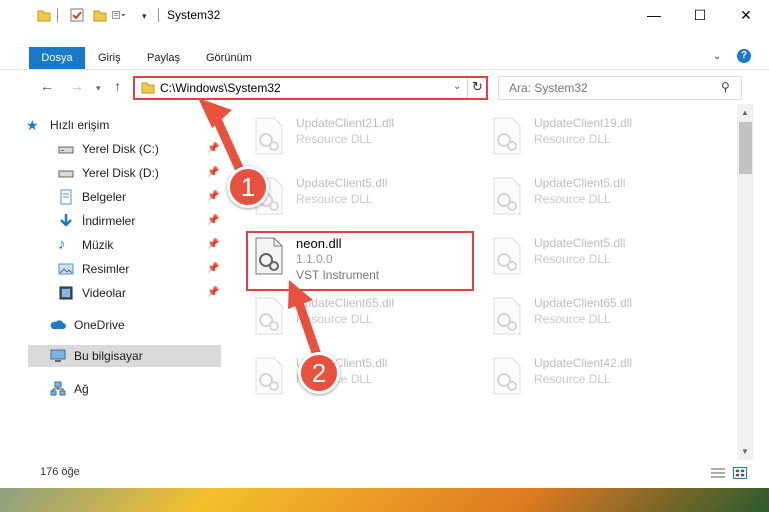  I want to click on annotation-badge-1: 1, so click(248, 187).